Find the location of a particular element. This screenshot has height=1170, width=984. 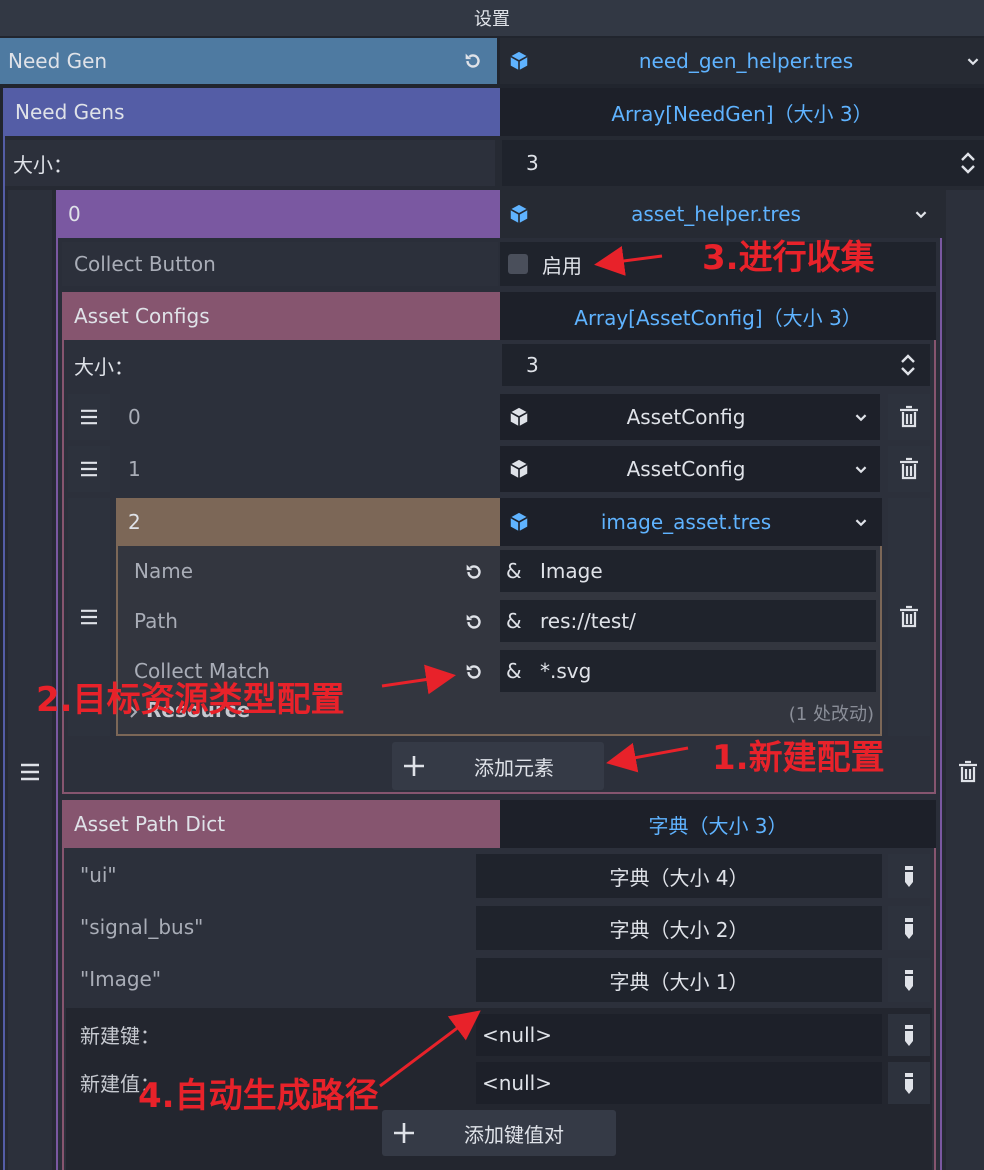

need-gen-value: need_gen_helper.tres is located at coordinates (746, 61).